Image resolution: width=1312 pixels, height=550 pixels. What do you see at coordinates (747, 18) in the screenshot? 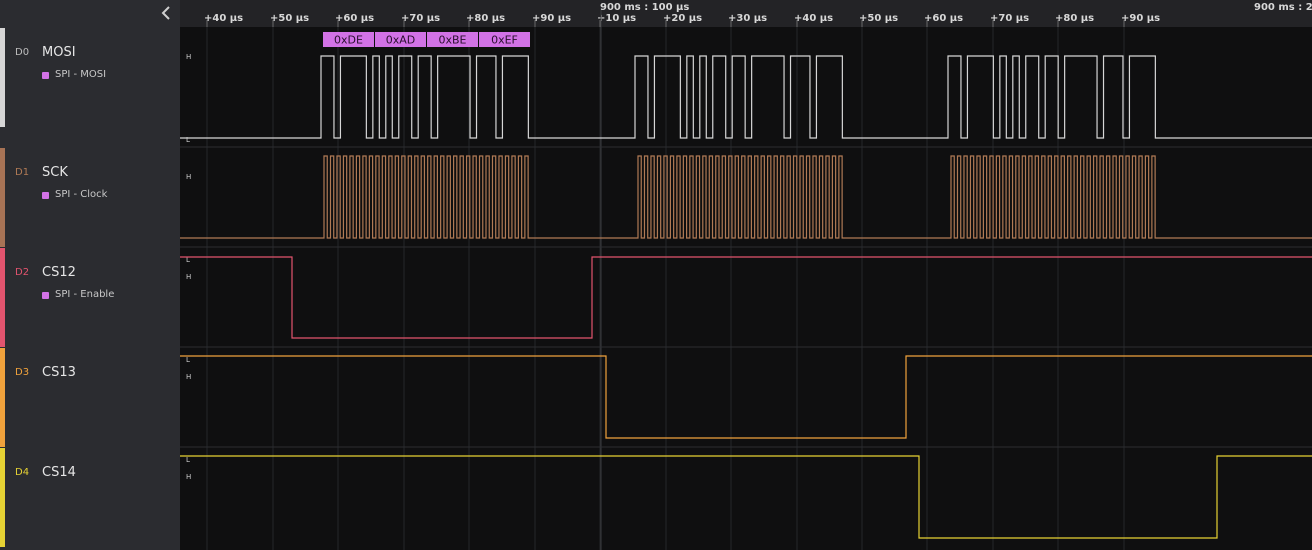
I see `time-tick-label: +30 µs` at bounding box center [747, 18].